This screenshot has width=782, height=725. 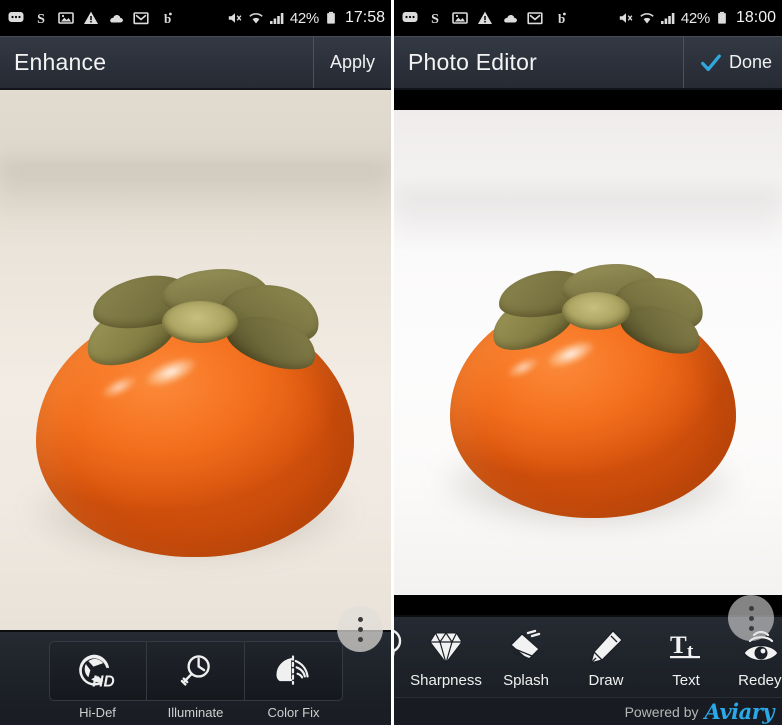 I want to click on aviary-brand-logo: Aviary, so click(x=739, y=711).